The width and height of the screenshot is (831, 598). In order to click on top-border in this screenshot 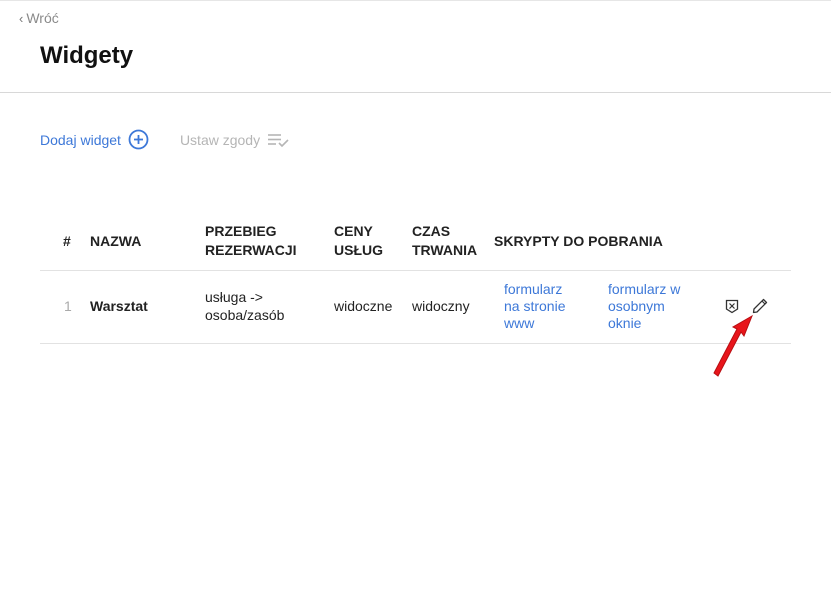, I will do `click(415, 0)`.